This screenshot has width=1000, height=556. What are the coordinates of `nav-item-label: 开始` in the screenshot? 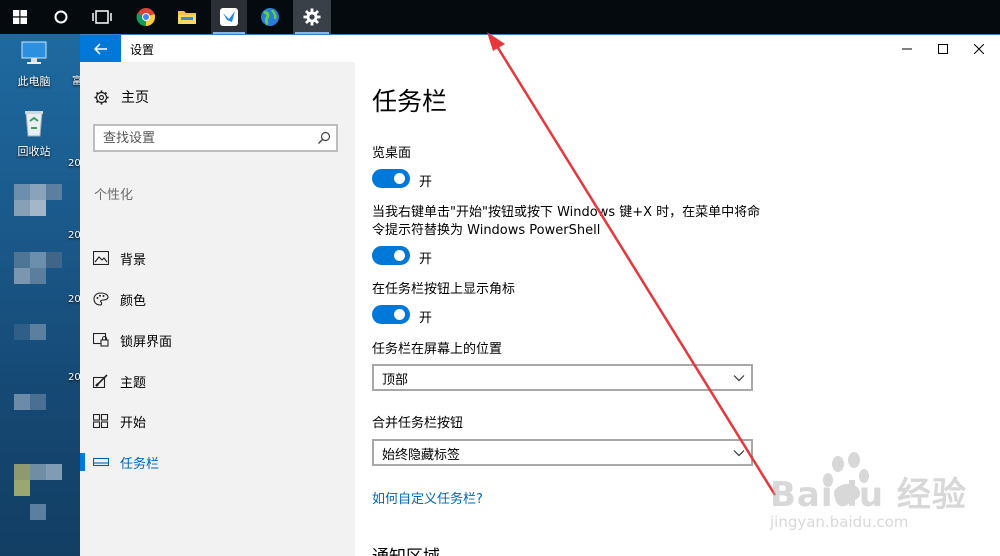 It's located at (133, 423).